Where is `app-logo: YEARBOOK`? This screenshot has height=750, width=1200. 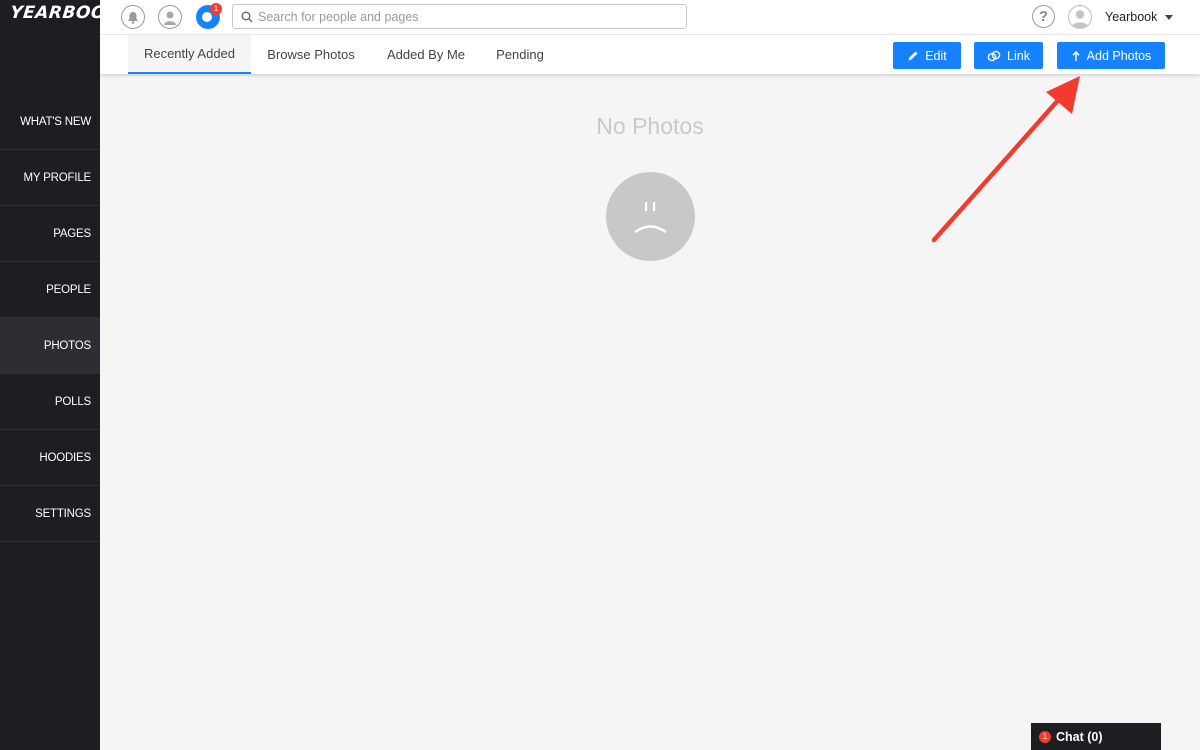
app-logo: YEARBOOK is located at coordinates (64, 16).